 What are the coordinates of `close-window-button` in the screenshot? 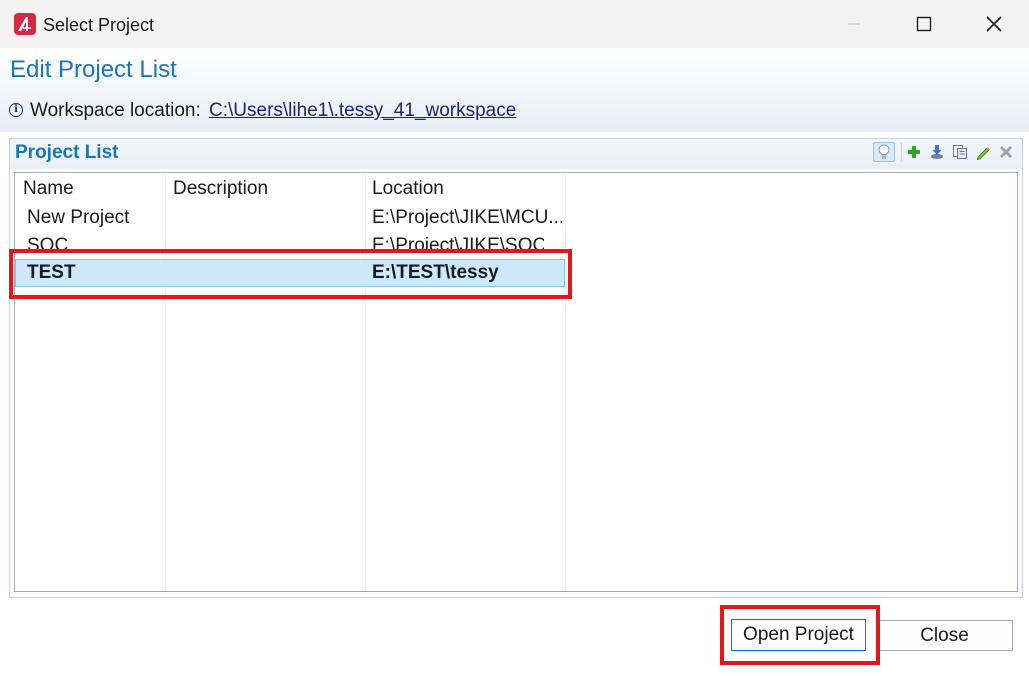 It's located at (993, 24).